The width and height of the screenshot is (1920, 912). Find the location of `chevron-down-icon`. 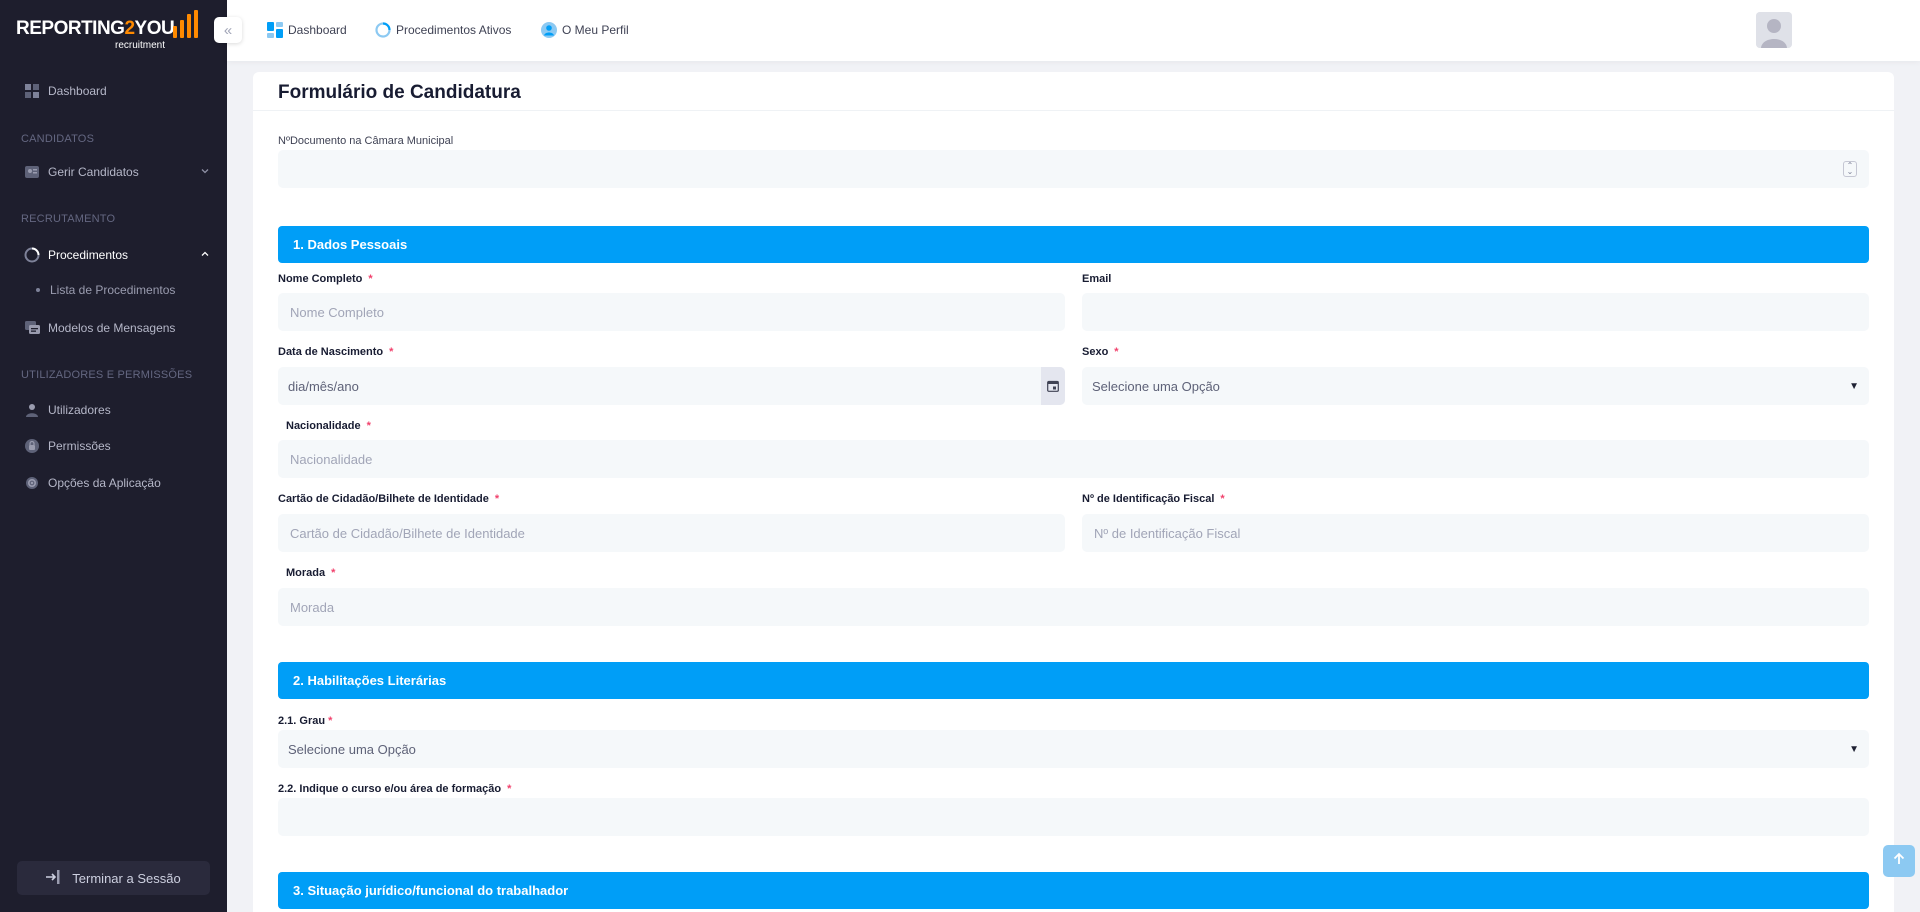

chevron-down-icon is located at coordinates (205, 172).